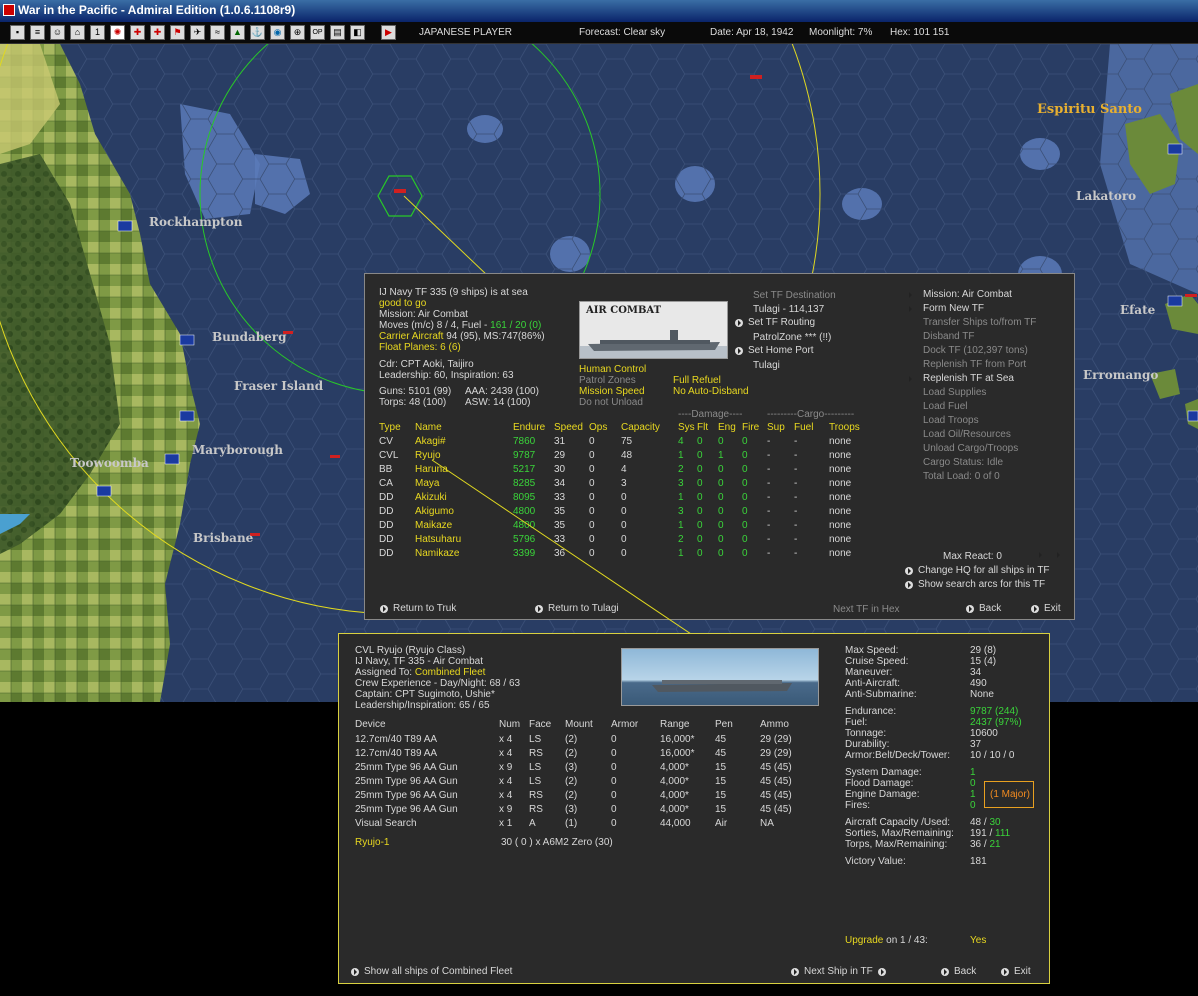 The image size is (1198, 996). What do you see at coordinates (257, 32) in the screenshot?
I see `ship-icon: ⚓` at bounding box center [257, 32].